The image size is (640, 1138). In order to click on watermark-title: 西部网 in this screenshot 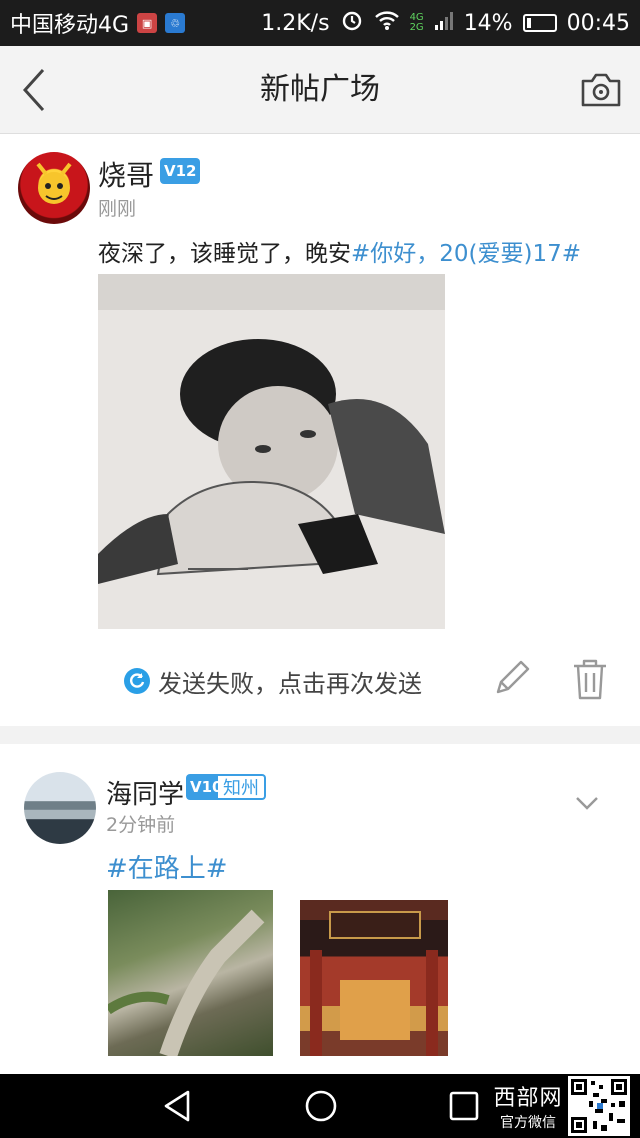, I will do `click(528, 1098)`.